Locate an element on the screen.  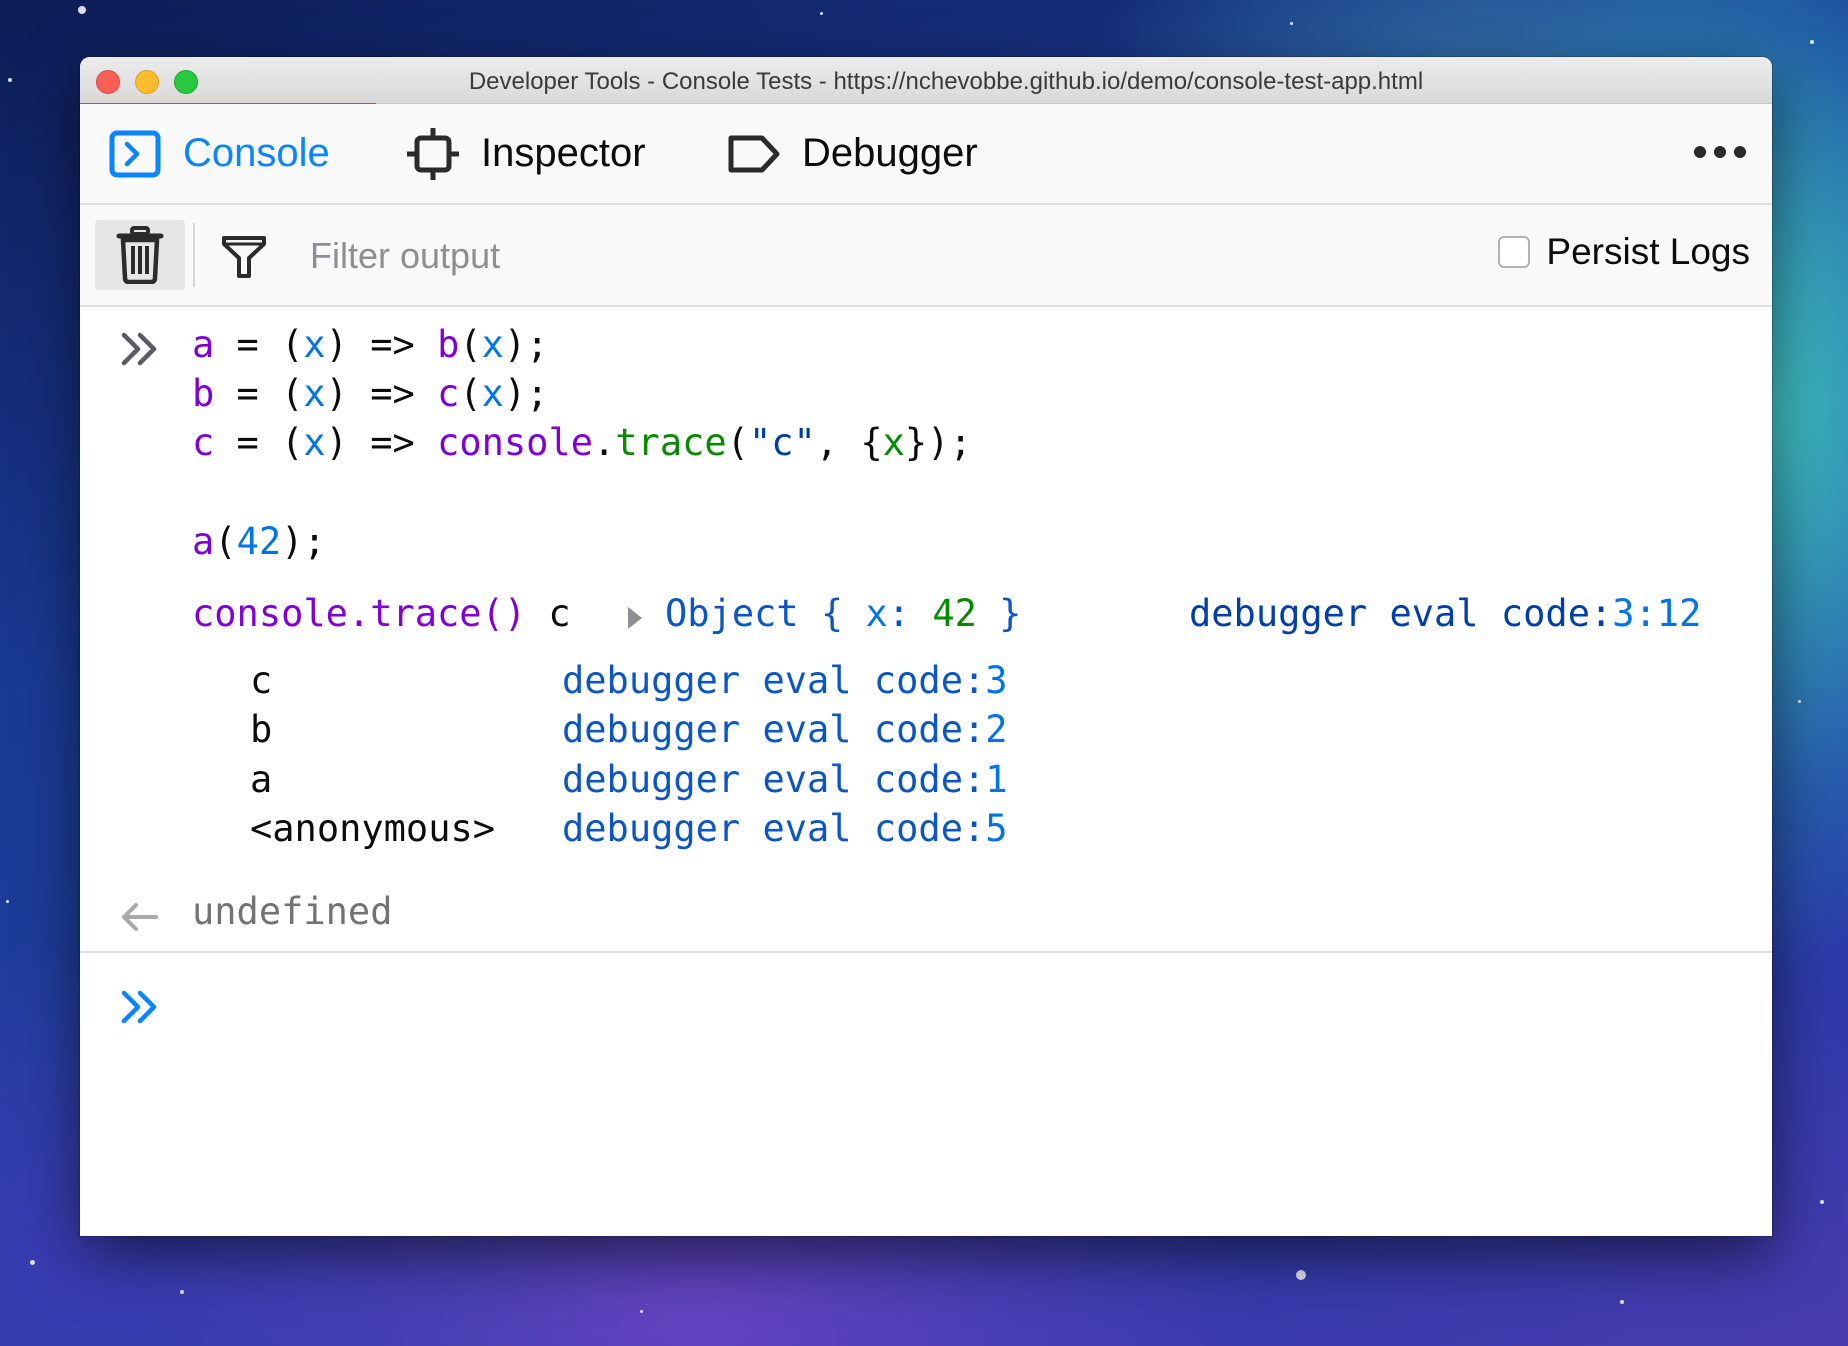
tab-inspector-label: Inspector is located at coordinates (563, 153).